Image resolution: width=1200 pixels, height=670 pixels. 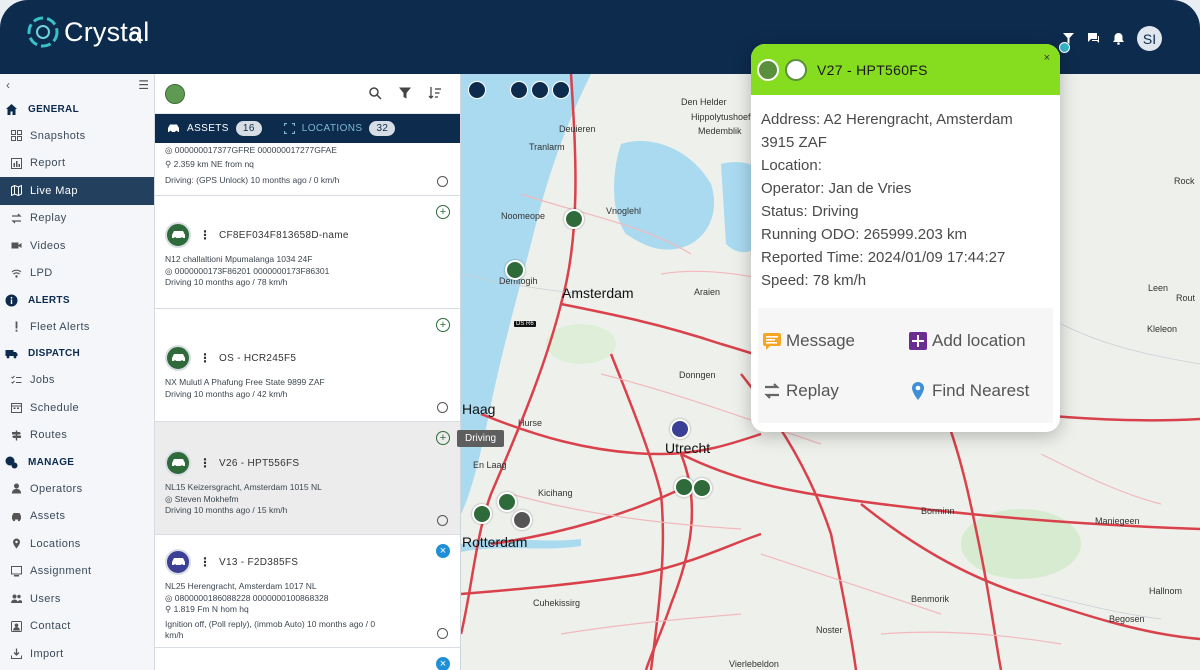 I want to click on sidebar-item-fleet-alerts: Fleet Alerts, so click(x=77, y=327).